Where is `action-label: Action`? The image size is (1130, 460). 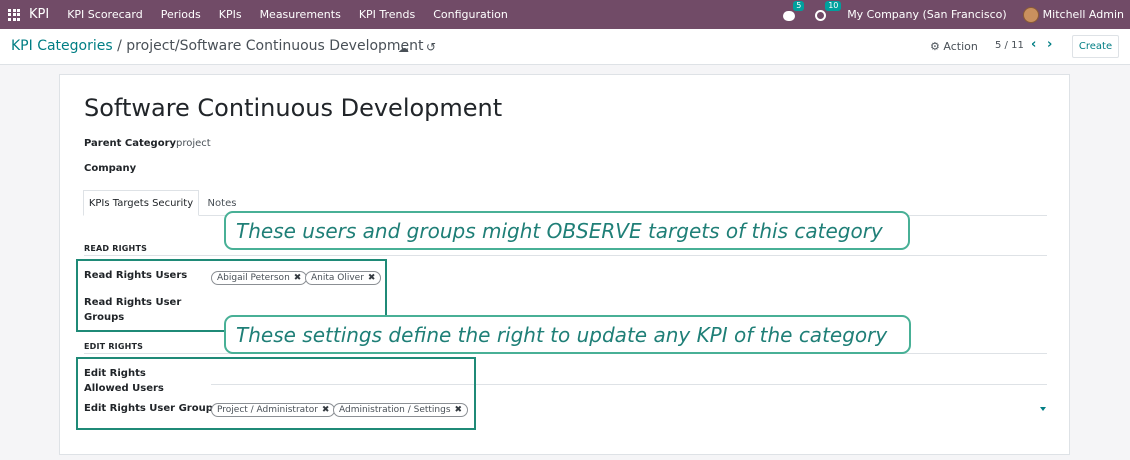
action-label: Action is located at coordinates (960, 46).